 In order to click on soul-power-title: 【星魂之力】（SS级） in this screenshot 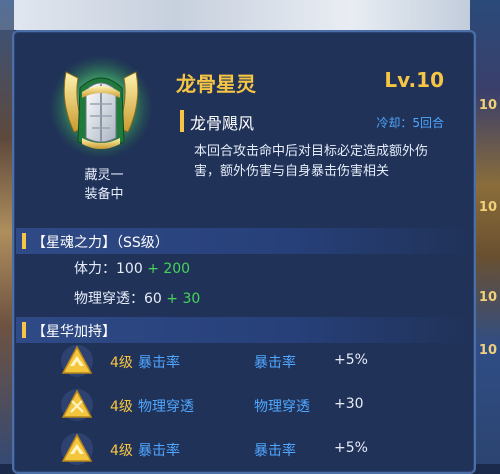, I will do `click(100, 243)`.